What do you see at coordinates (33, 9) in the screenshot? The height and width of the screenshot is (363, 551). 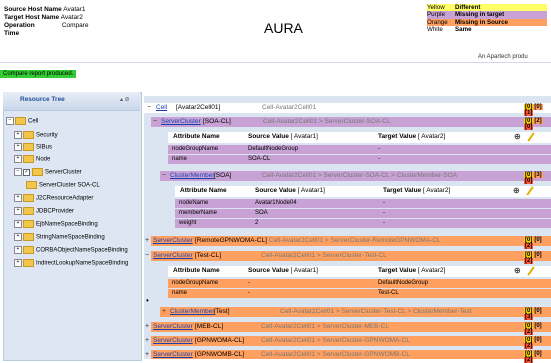 I see `source-host-label: Source Host Name` at bounding box center [33, 9].